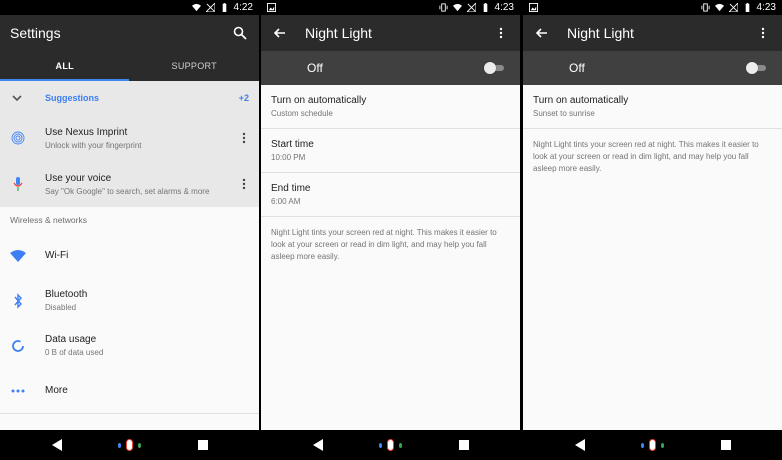 This screenshot has width=782, height=460. What do you see at coordinates (72, 98) in the screenshot?
I see `suggestions-label: Suggestions` at bounding box center [72, 98].